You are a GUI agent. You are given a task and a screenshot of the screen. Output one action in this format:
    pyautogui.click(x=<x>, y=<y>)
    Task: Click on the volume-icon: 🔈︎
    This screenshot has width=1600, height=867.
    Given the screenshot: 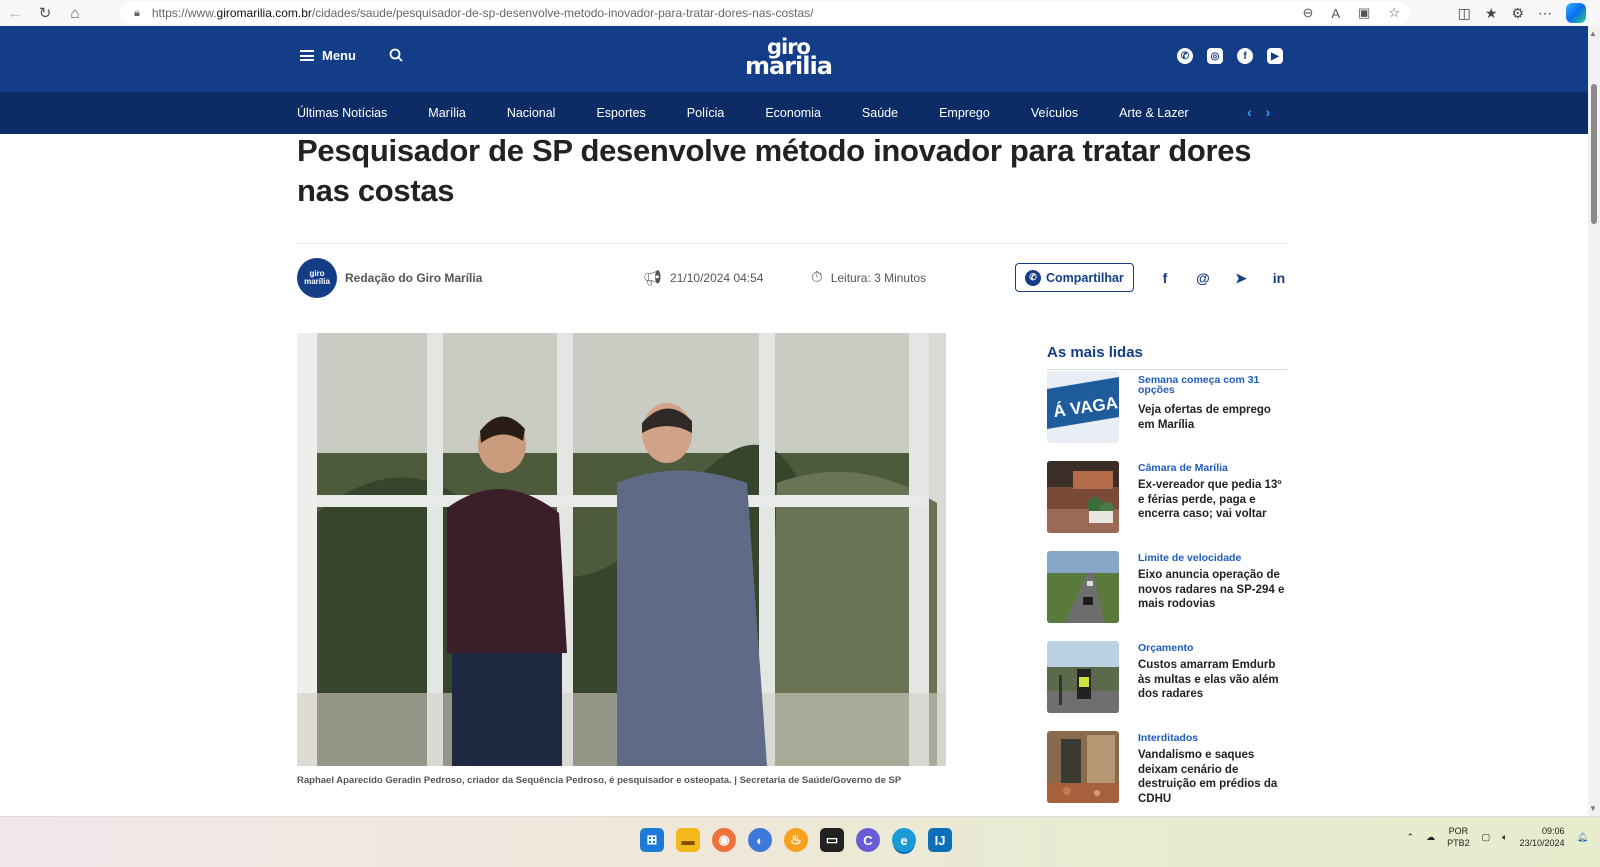 What is the action you would take?
    pyautogui.click(x=1504, y=837)
    